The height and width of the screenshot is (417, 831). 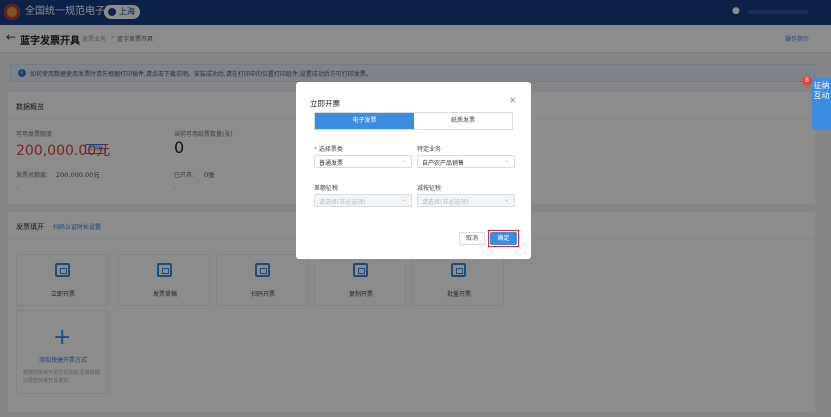 I want to click on cancel-button: 取消, so click(x=472, y=238).